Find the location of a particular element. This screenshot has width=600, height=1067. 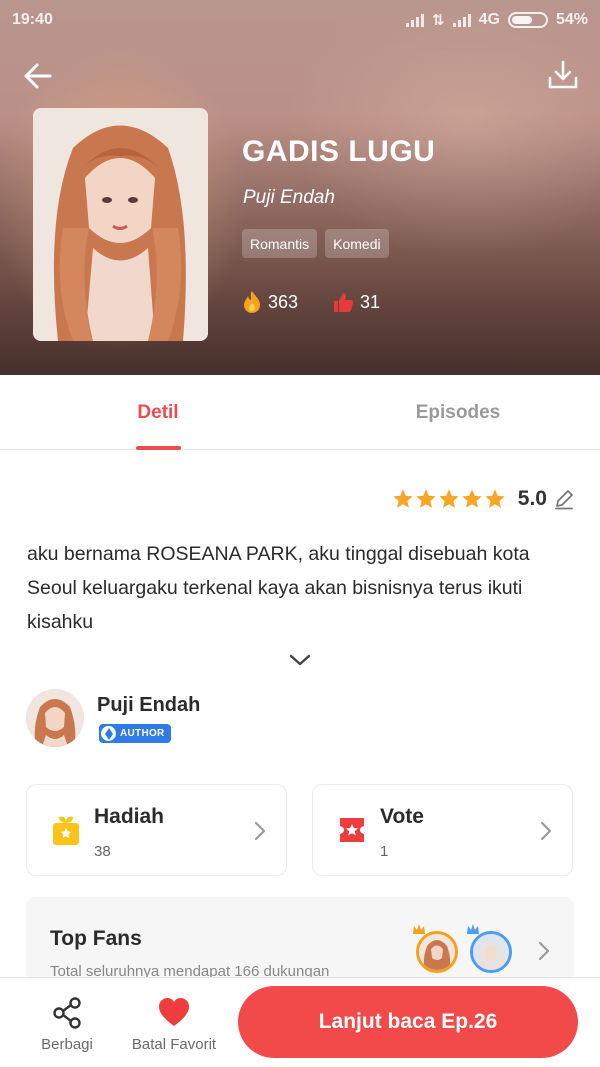

book-stats: 363 31 is located at coordinates (311, 302).